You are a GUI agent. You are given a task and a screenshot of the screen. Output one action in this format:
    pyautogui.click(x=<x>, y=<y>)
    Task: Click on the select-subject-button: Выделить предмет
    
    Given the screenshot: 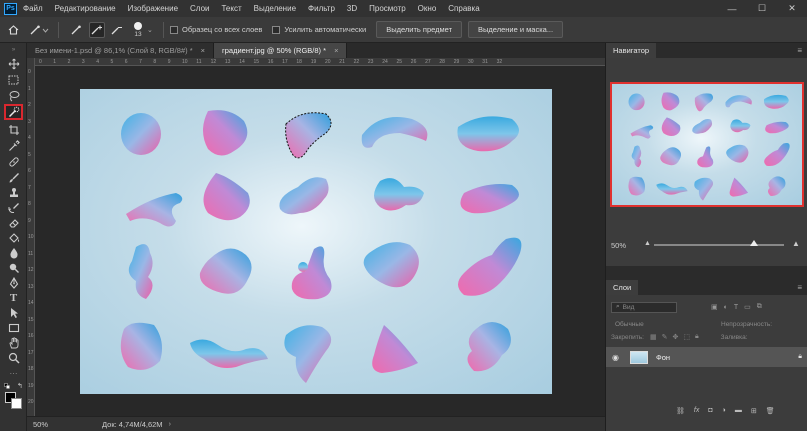 What is the action you would take?
    pyautogui.click(x=419, y=29)
    